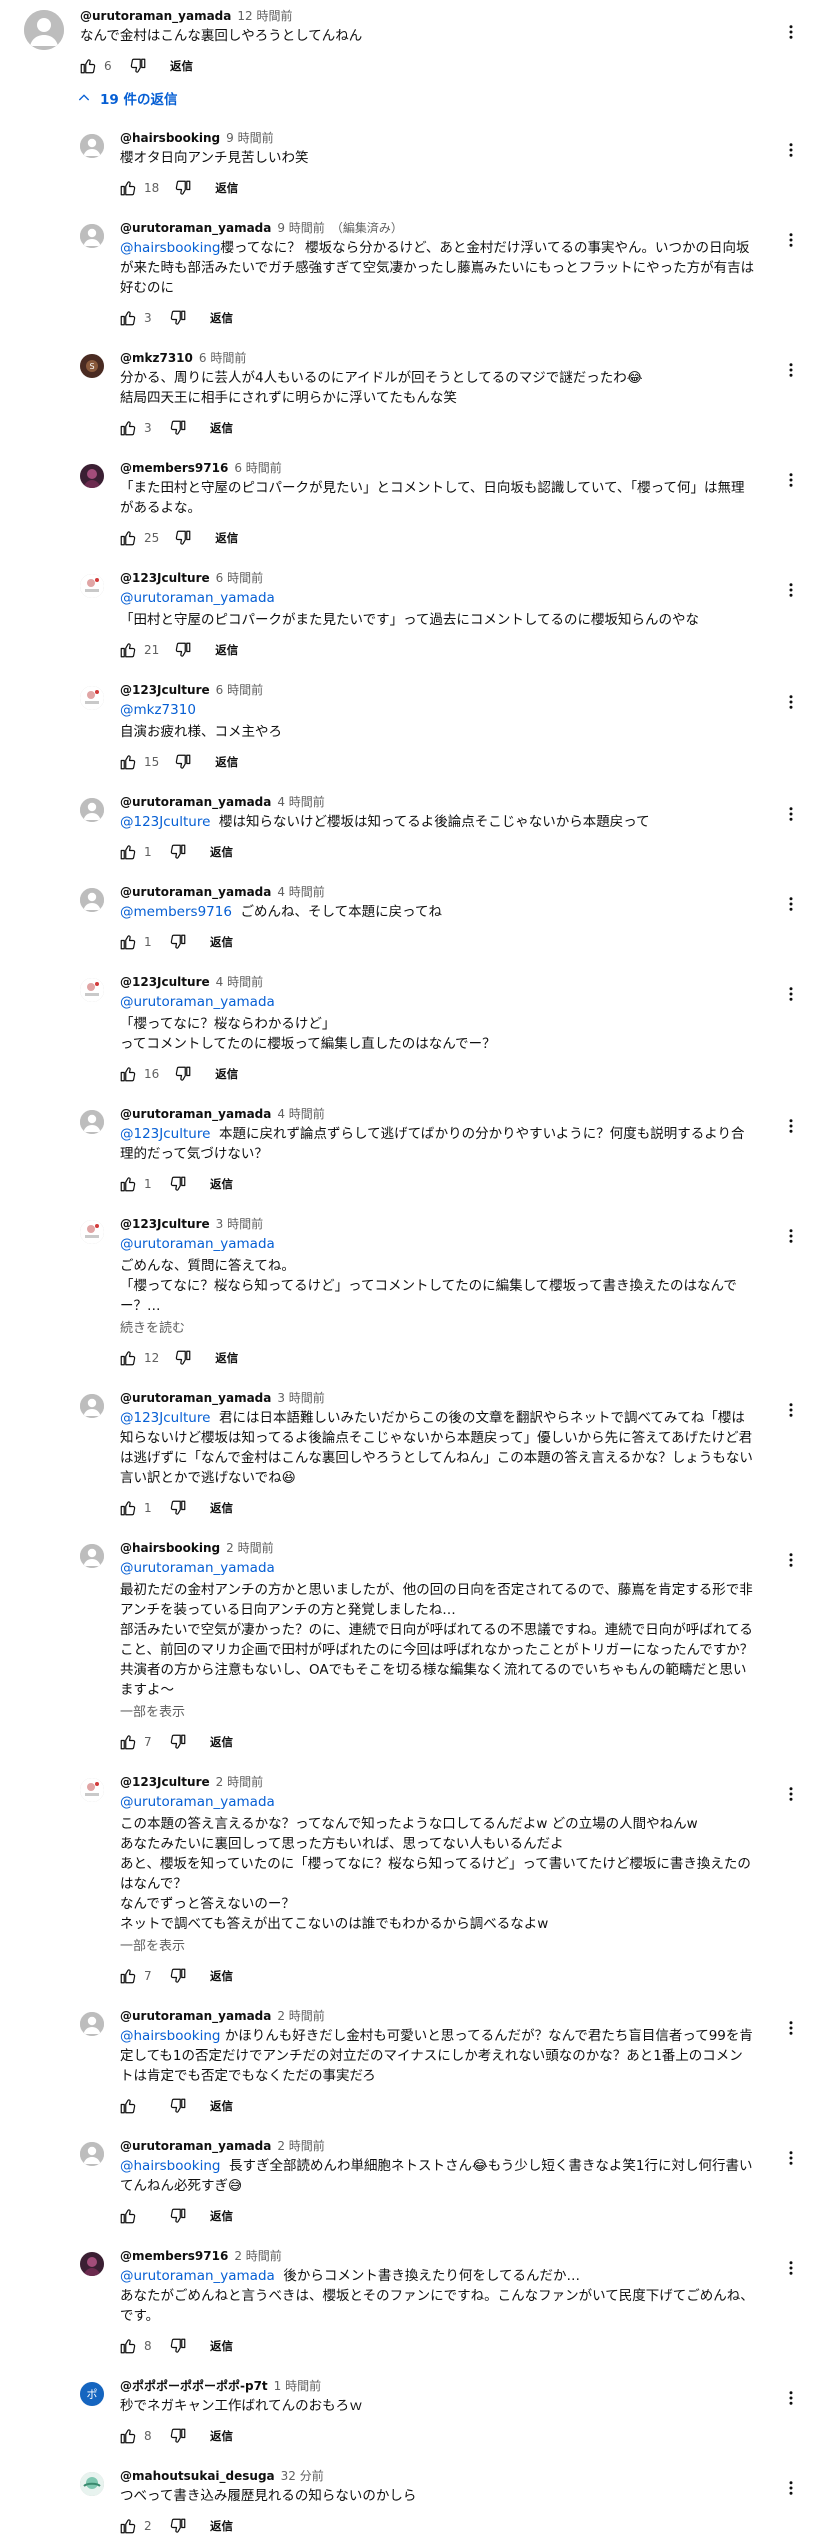 This screenshot has width=825, height=2542. What do you see at coordinates (300, 228) in the screenshot?
I see `timestamp: 9 時間前` at bounding box center [300, 228].